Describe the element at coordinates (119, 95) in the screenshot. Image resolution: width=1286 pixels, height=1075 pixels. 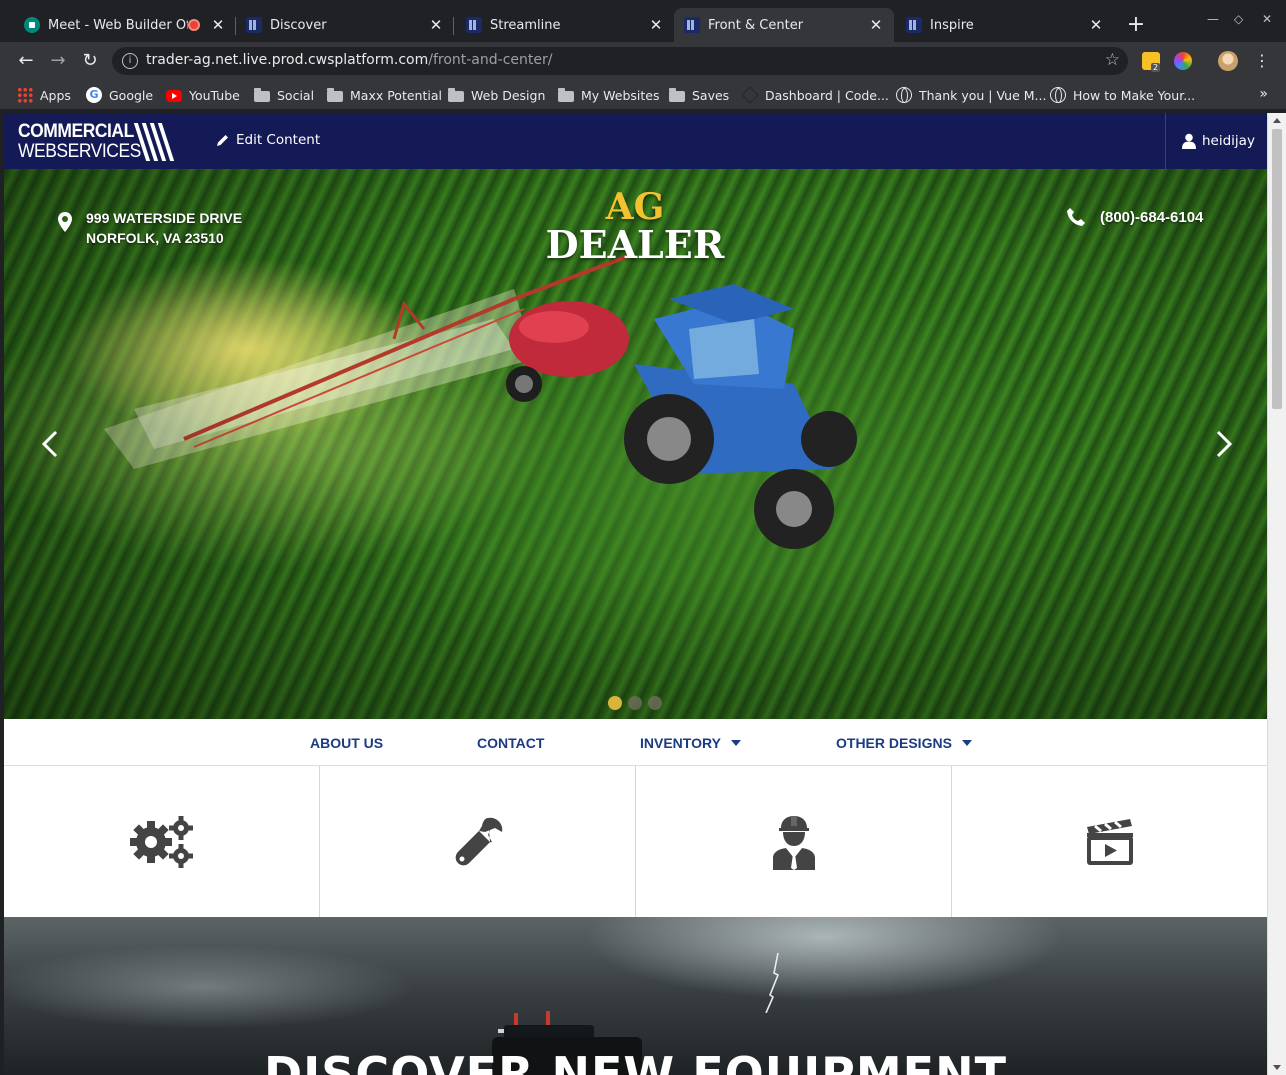
I see `bookmark-google: G Google` at that location.